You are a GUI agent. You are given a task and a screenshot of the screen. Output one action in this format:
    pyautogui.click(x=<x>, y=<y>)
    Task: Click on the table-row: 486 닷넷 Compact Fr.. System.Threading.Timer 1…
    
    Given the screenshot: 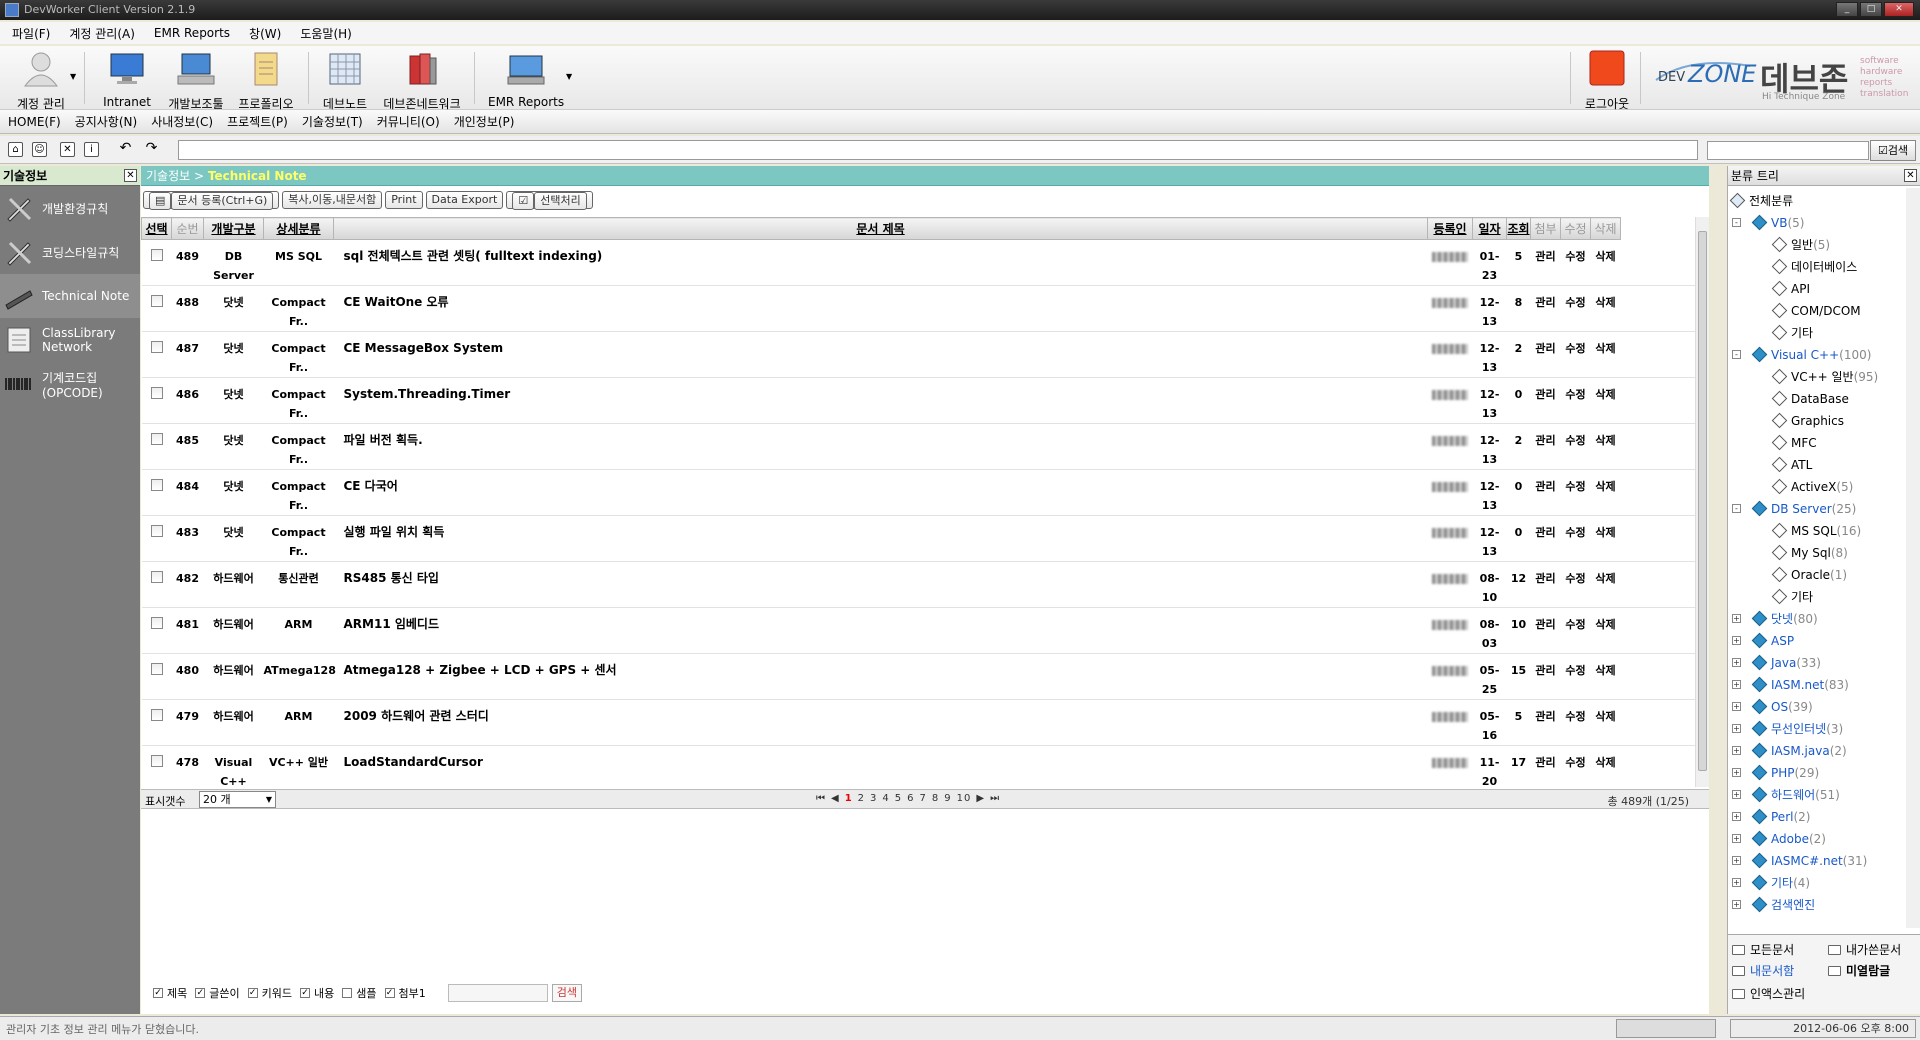 What is the action you would take?
    pyautogui.click(x=918, y=400)
    